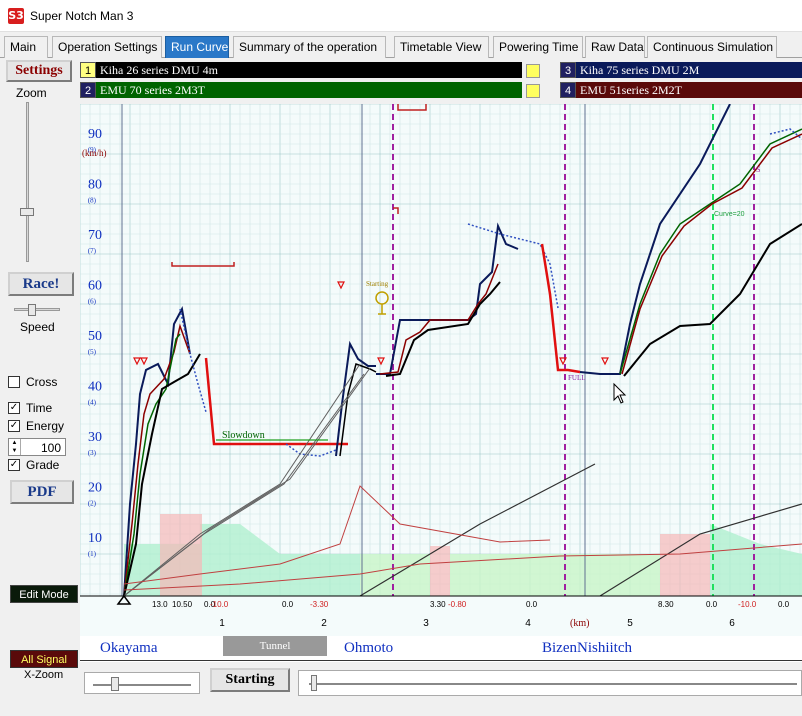  What do you see at coordinates (533, 91) in the screenshot?
I see `train-2-color-swatch` at bounding box center [533, 91].